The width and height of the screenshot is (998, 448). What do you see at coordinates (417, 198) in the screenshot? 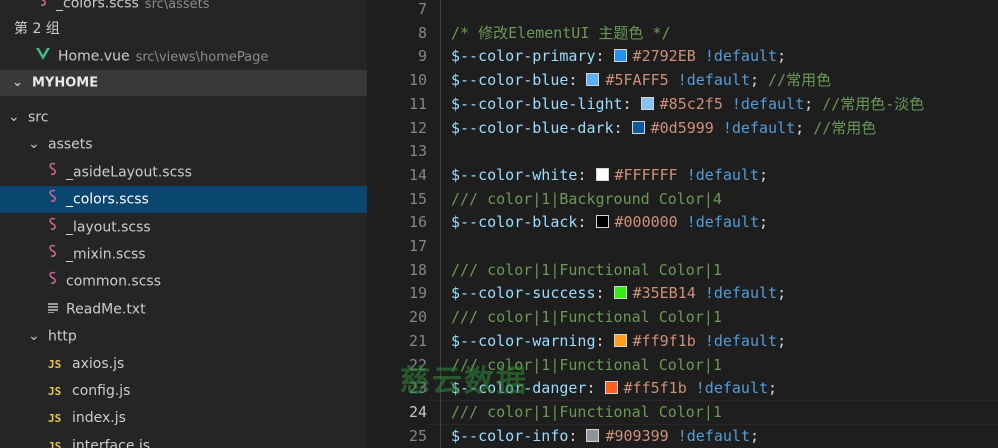
I see `line-number: 15` at bounding box center [417, 198].